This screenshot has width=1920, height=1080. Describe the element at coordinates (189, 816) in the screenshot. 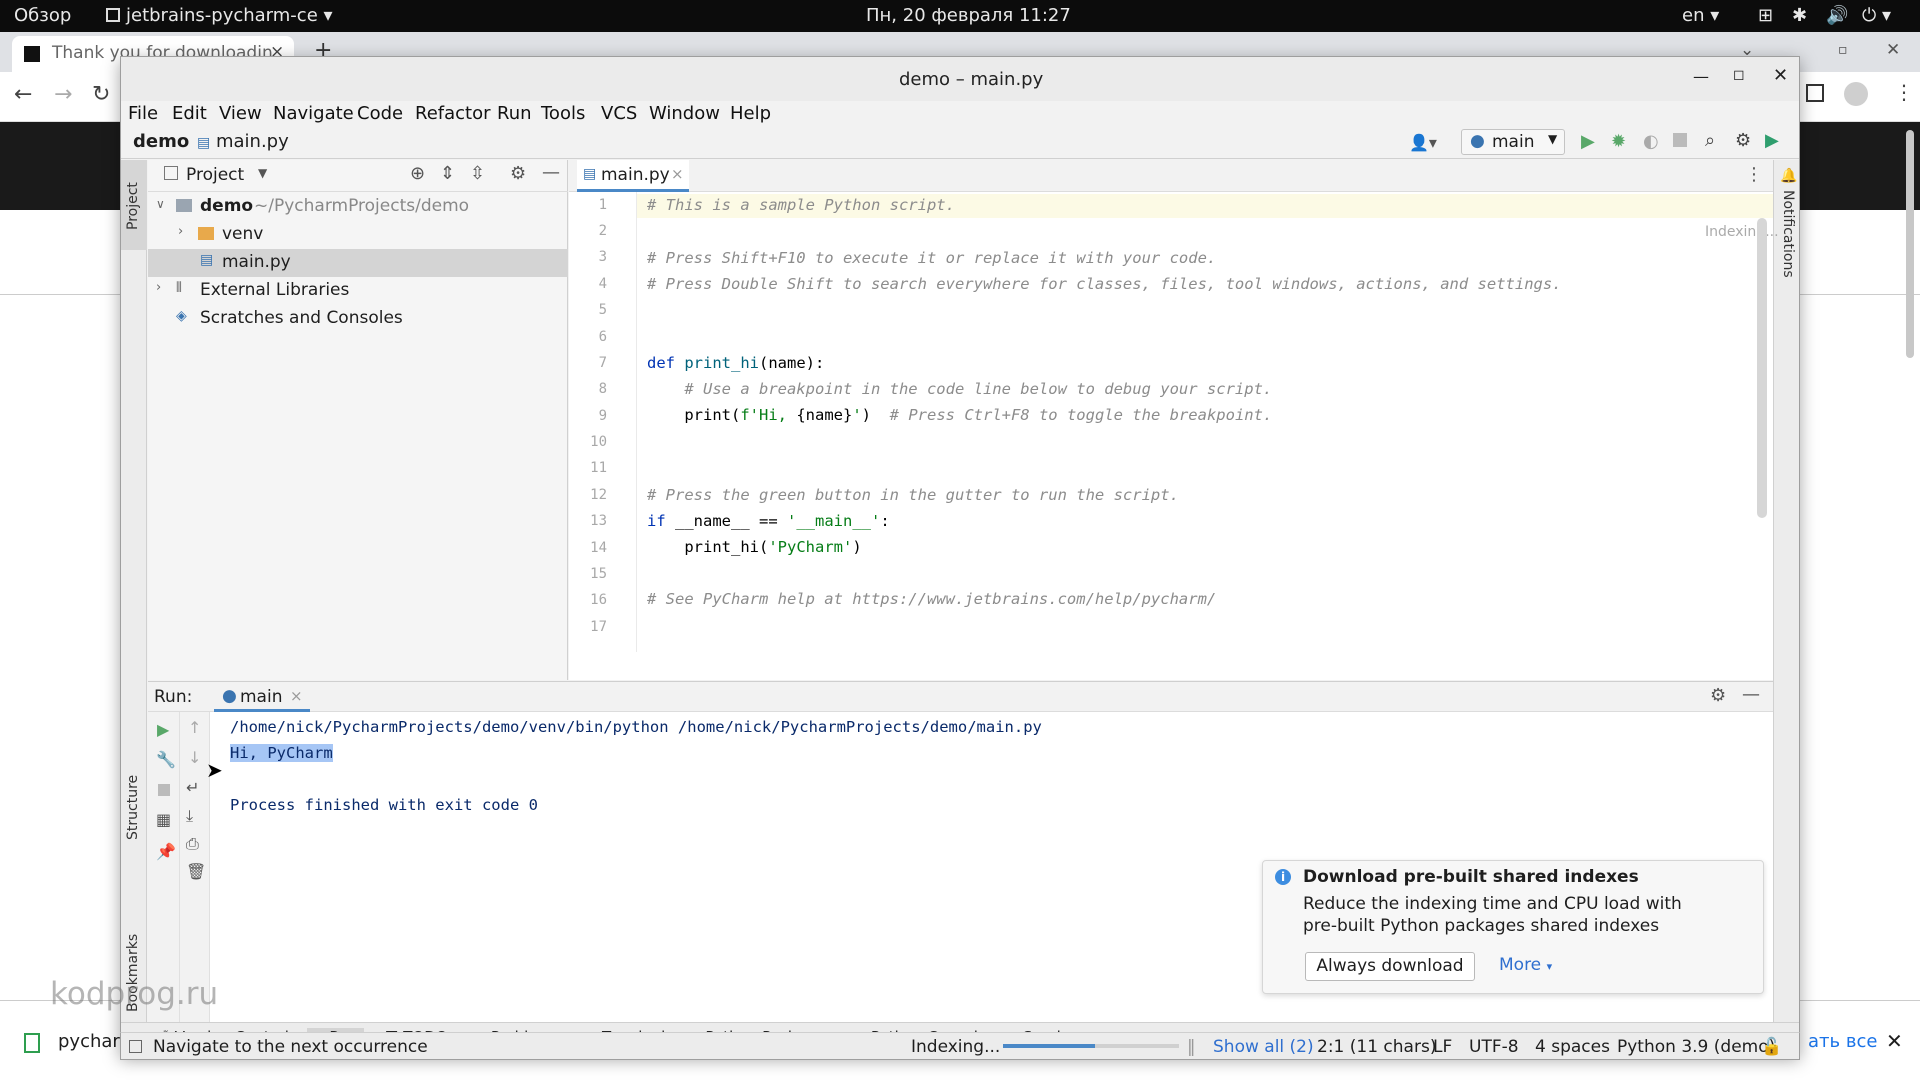

I see `scroll-to-end-icon: ⤓` at that location.